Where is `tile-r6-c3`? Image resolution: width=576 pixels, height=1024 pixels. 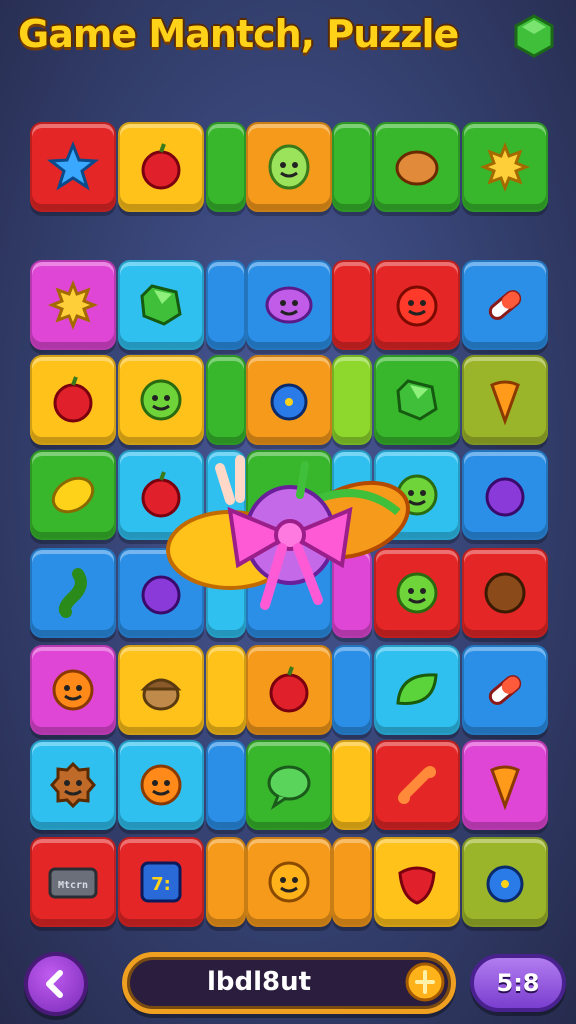
tile-r6-c3 is located at coordinates (226, 690).